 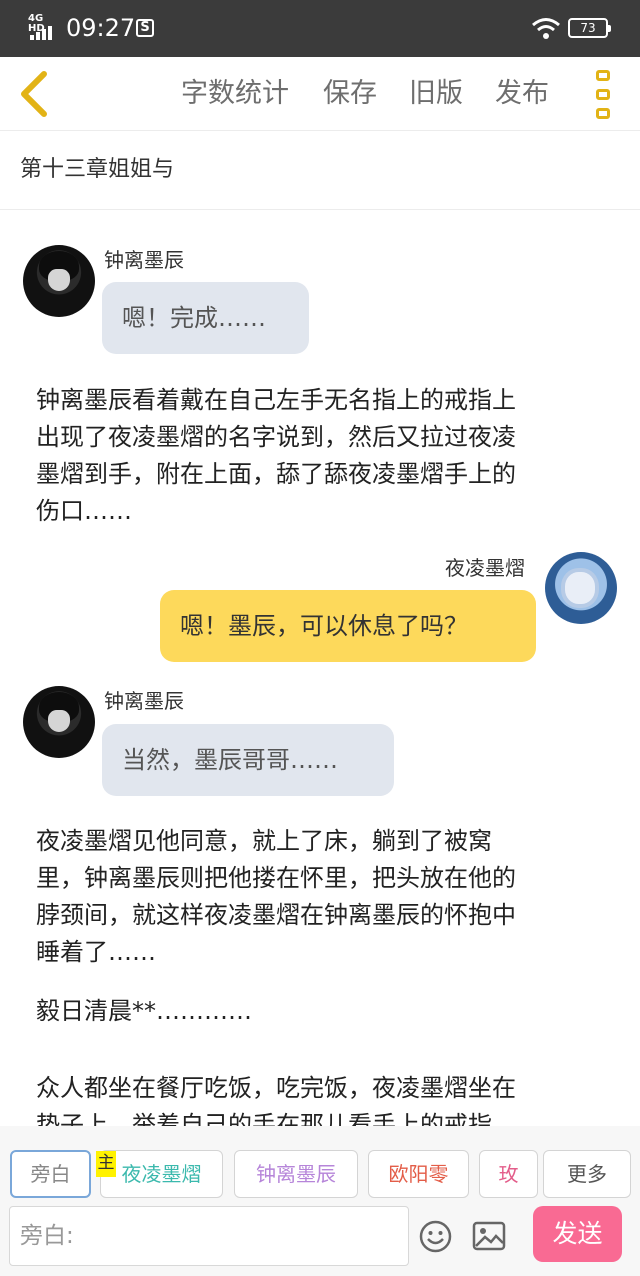 What do you see at coordinates (101, 28) in the screenshot?
I see `status-time: 09:27` at bounding box center [101, 28].